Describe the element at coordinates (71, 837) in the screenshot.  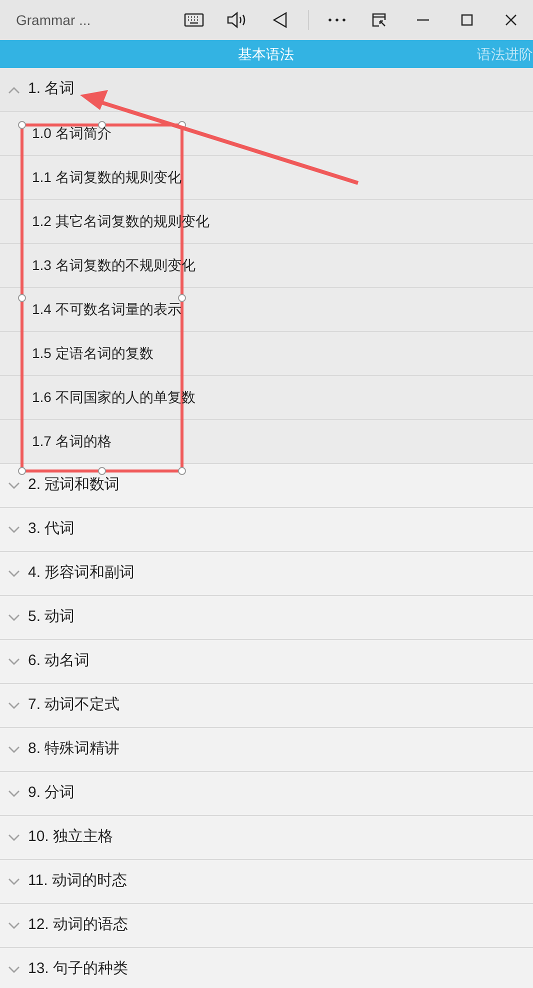
I see `group-label: 10. 独立主格` at that location.